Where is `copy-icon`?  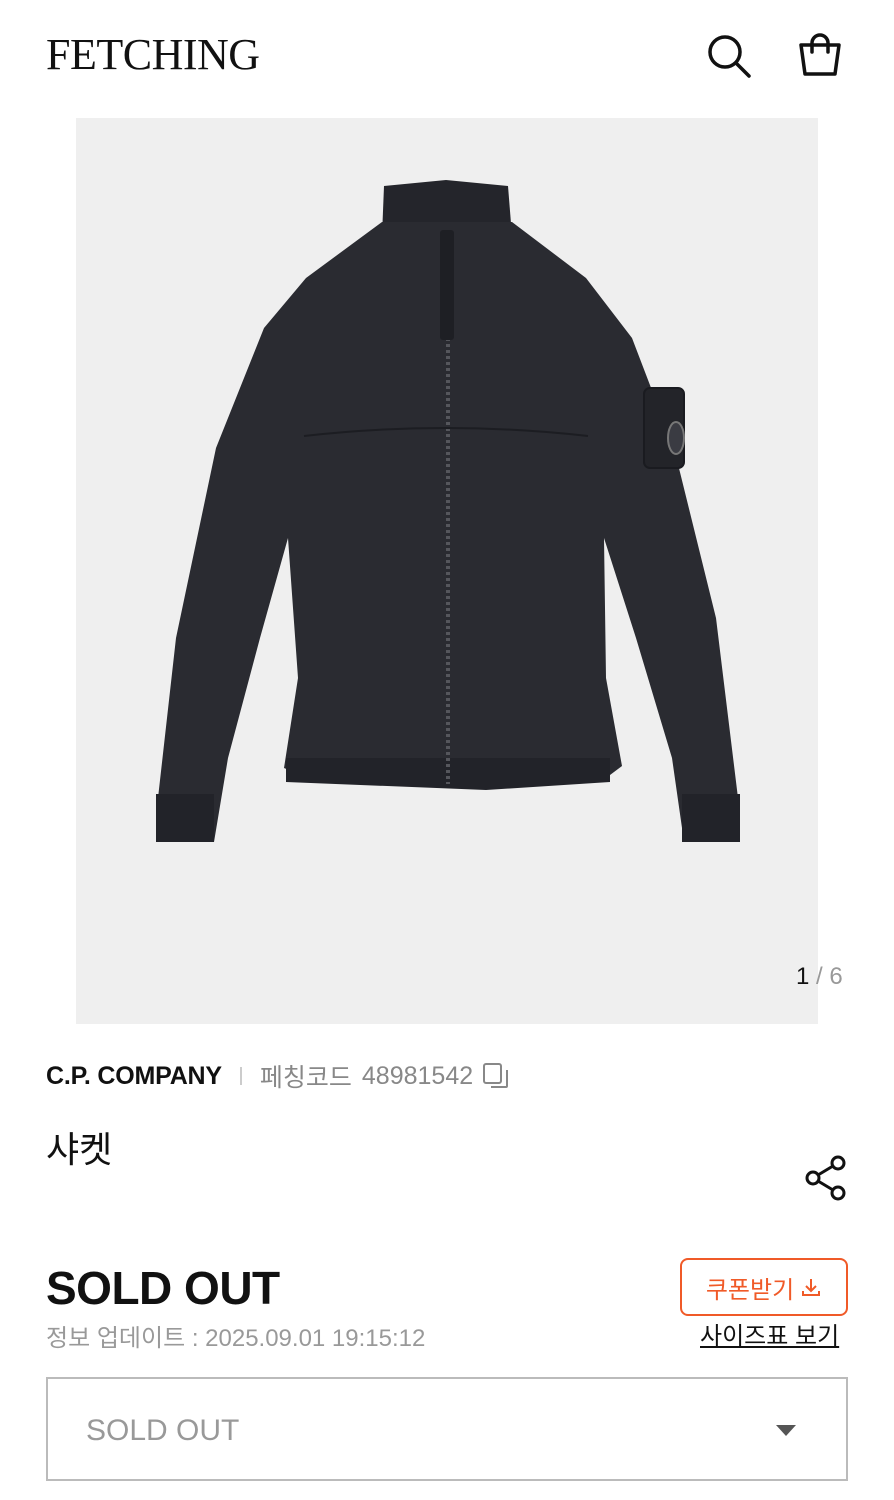
copy-icon is located at coordinates (496, 1075).